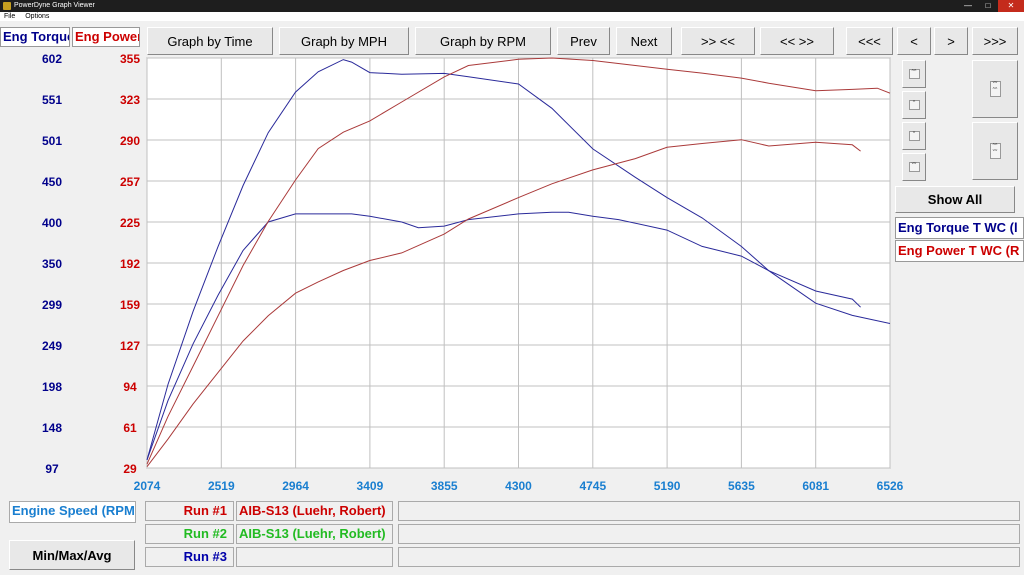 Image resolution: width=1024 pixels, height=575 pixels. What do you see at coordinates (52, 387) in the screenshot?
I see `y-left-tick-label: 198` at bounding box center [52, 387].